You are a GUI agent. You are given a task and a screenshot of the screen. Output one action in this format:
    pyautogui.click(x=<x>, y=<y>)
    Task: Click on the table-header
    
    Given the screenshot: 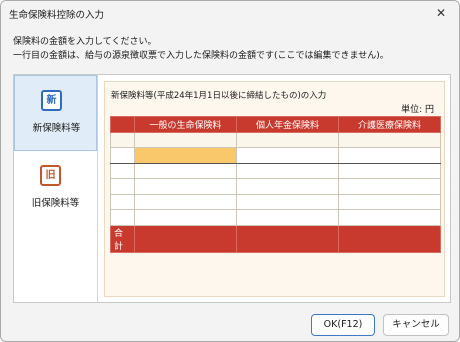 What is the action you would take?
    pyautogui.click(x=122, y=124)
    